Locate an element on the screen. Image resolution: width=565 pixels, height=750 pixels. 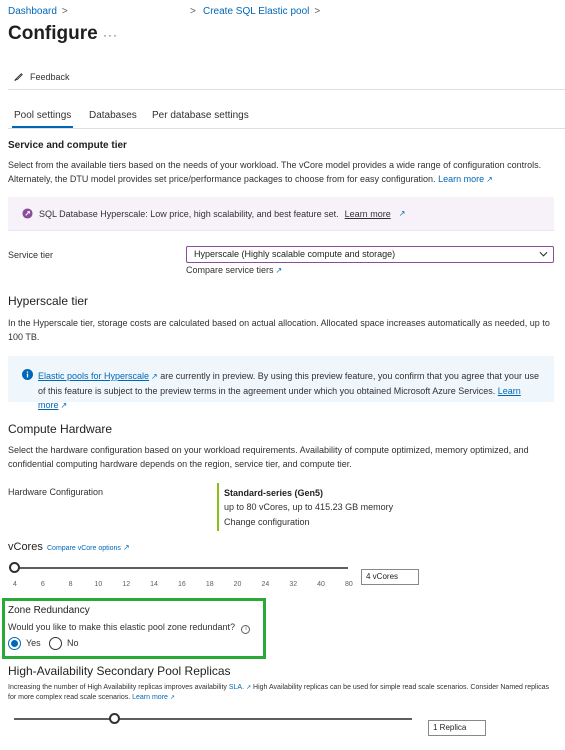
promo-learn-more-link: Learn more is located at coordinates (368, 214).